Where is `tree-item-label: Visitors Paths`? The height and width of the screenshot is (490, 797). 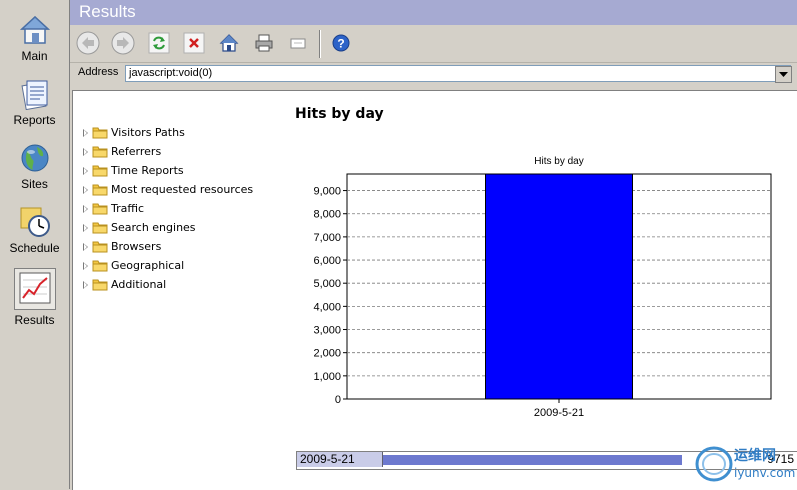
tree-item-label: Visitors Paths is located at coordinates (148, 132).